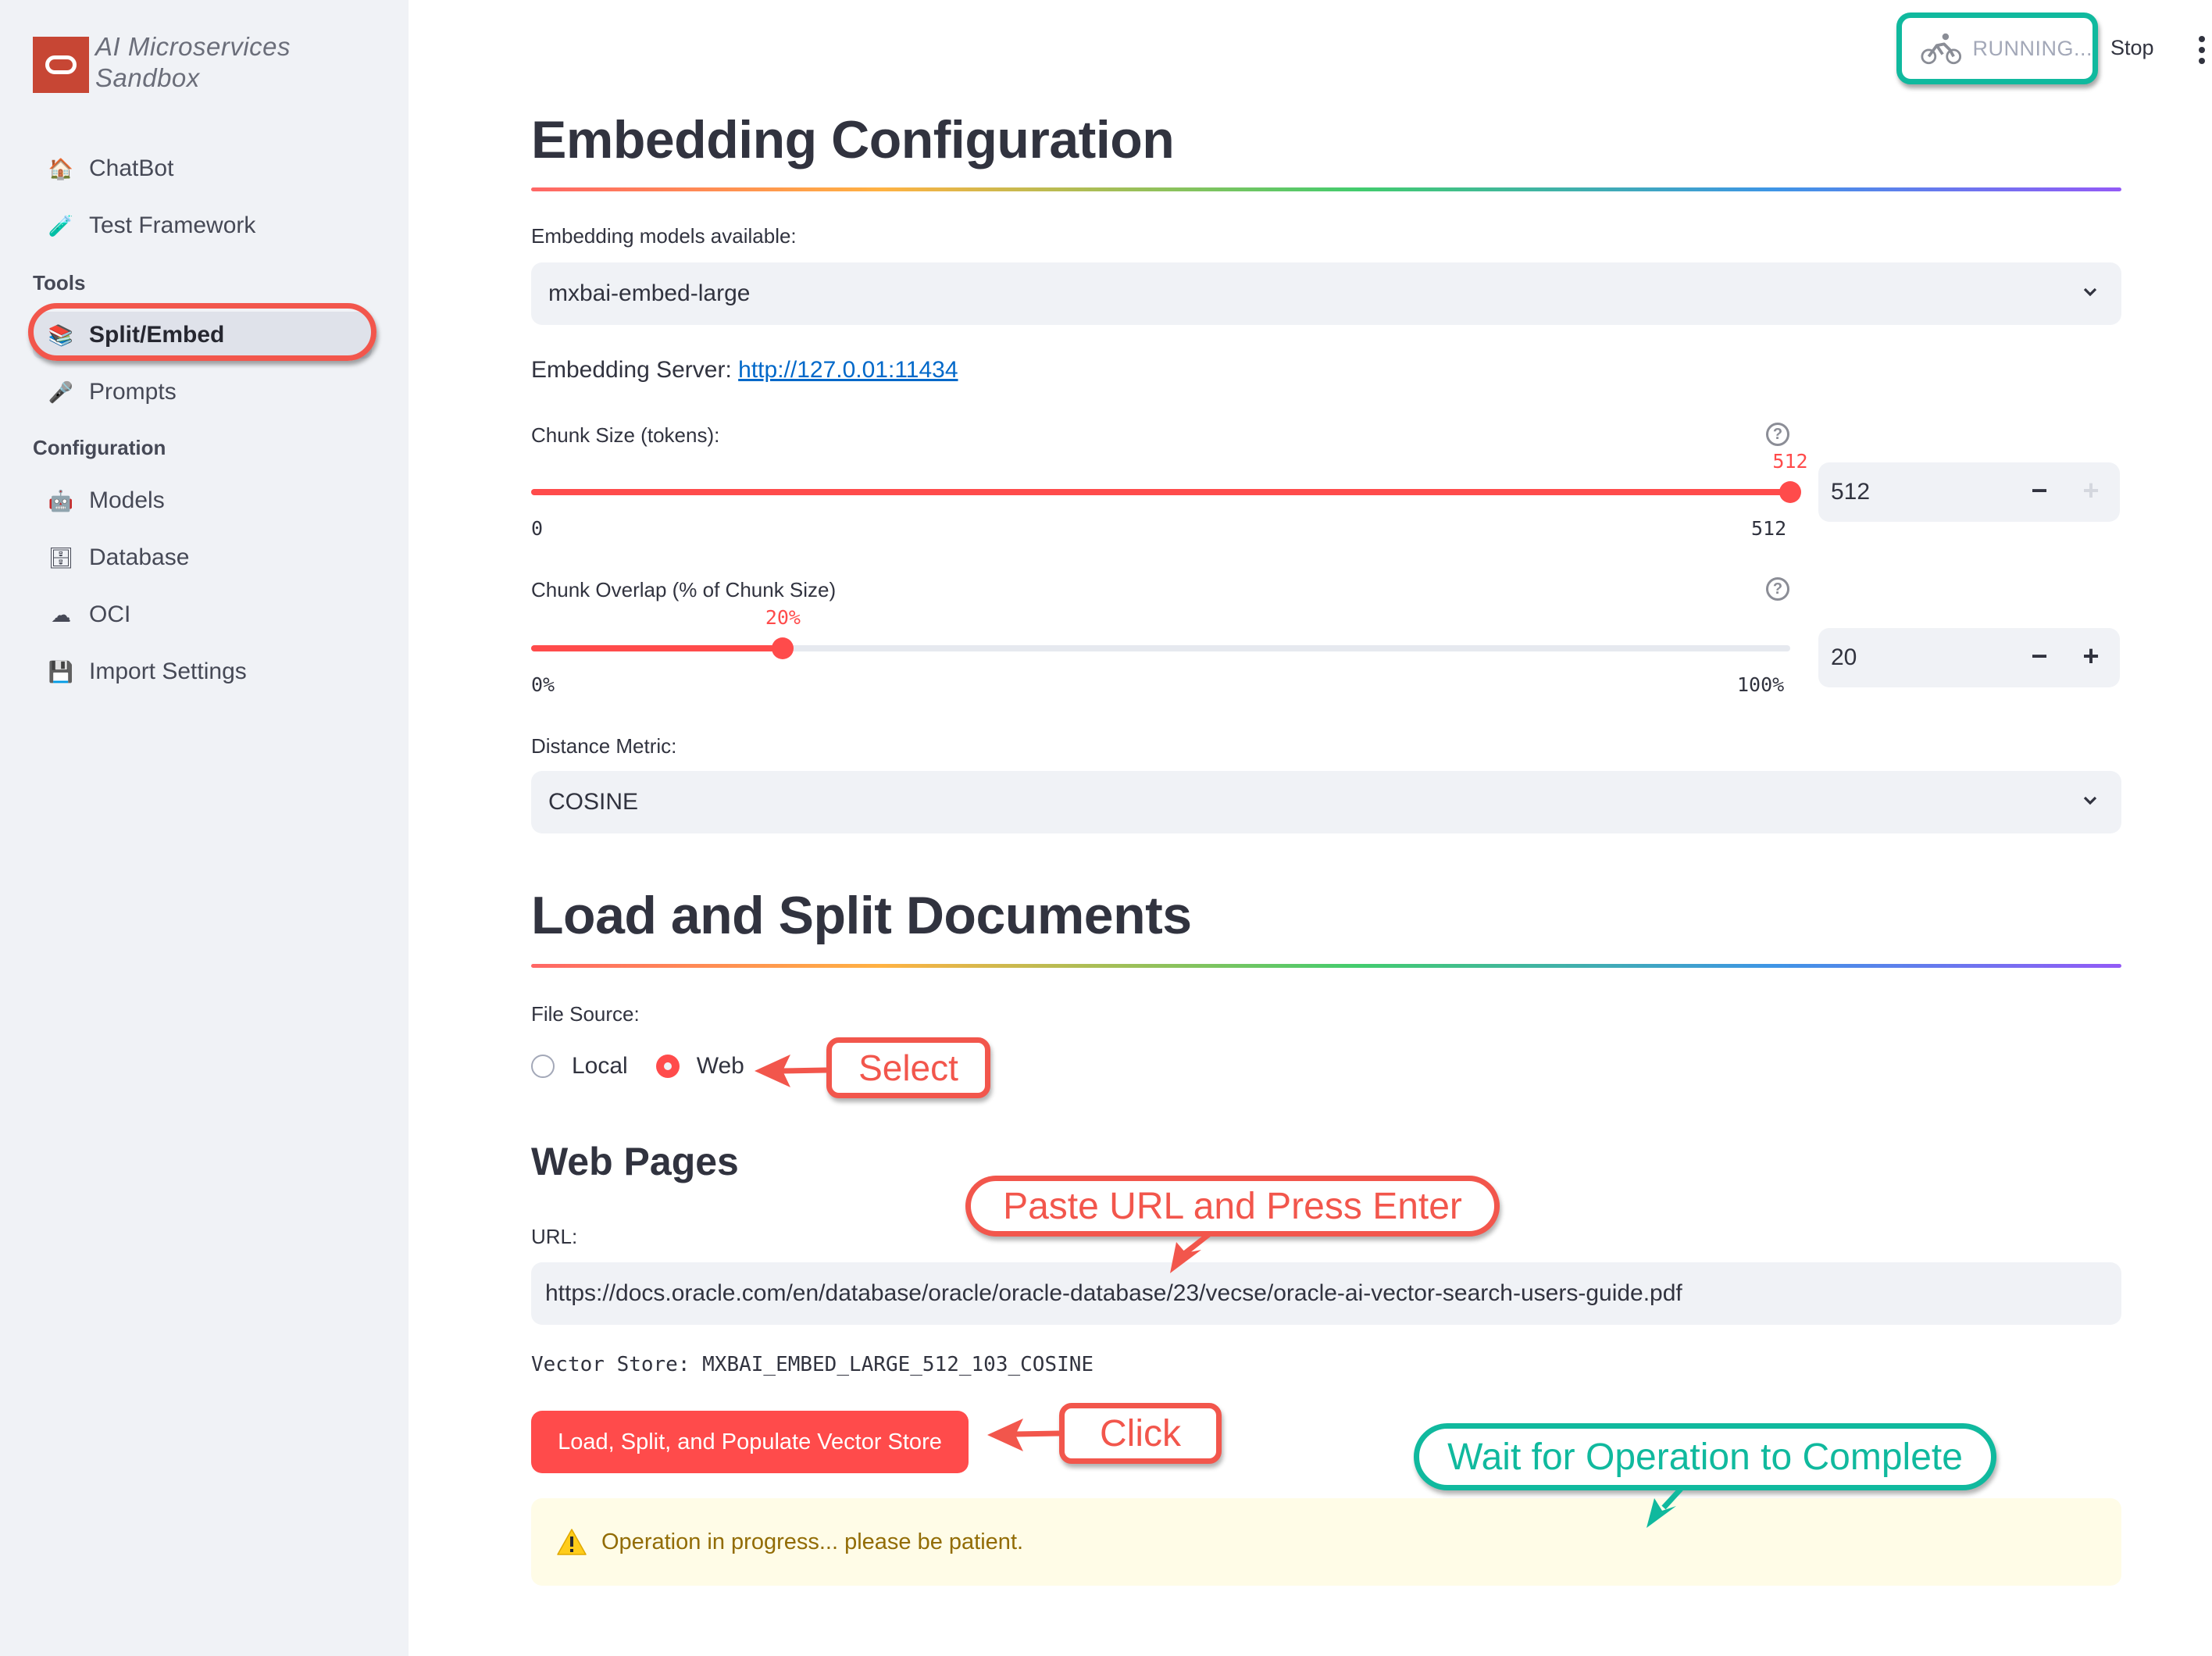 The height and width of the screenshot is (1656, 2212). Describe the element at coordinates (604, 746) in the screenshot. I see `distance-metric-label: Distance Metric:` at that location.